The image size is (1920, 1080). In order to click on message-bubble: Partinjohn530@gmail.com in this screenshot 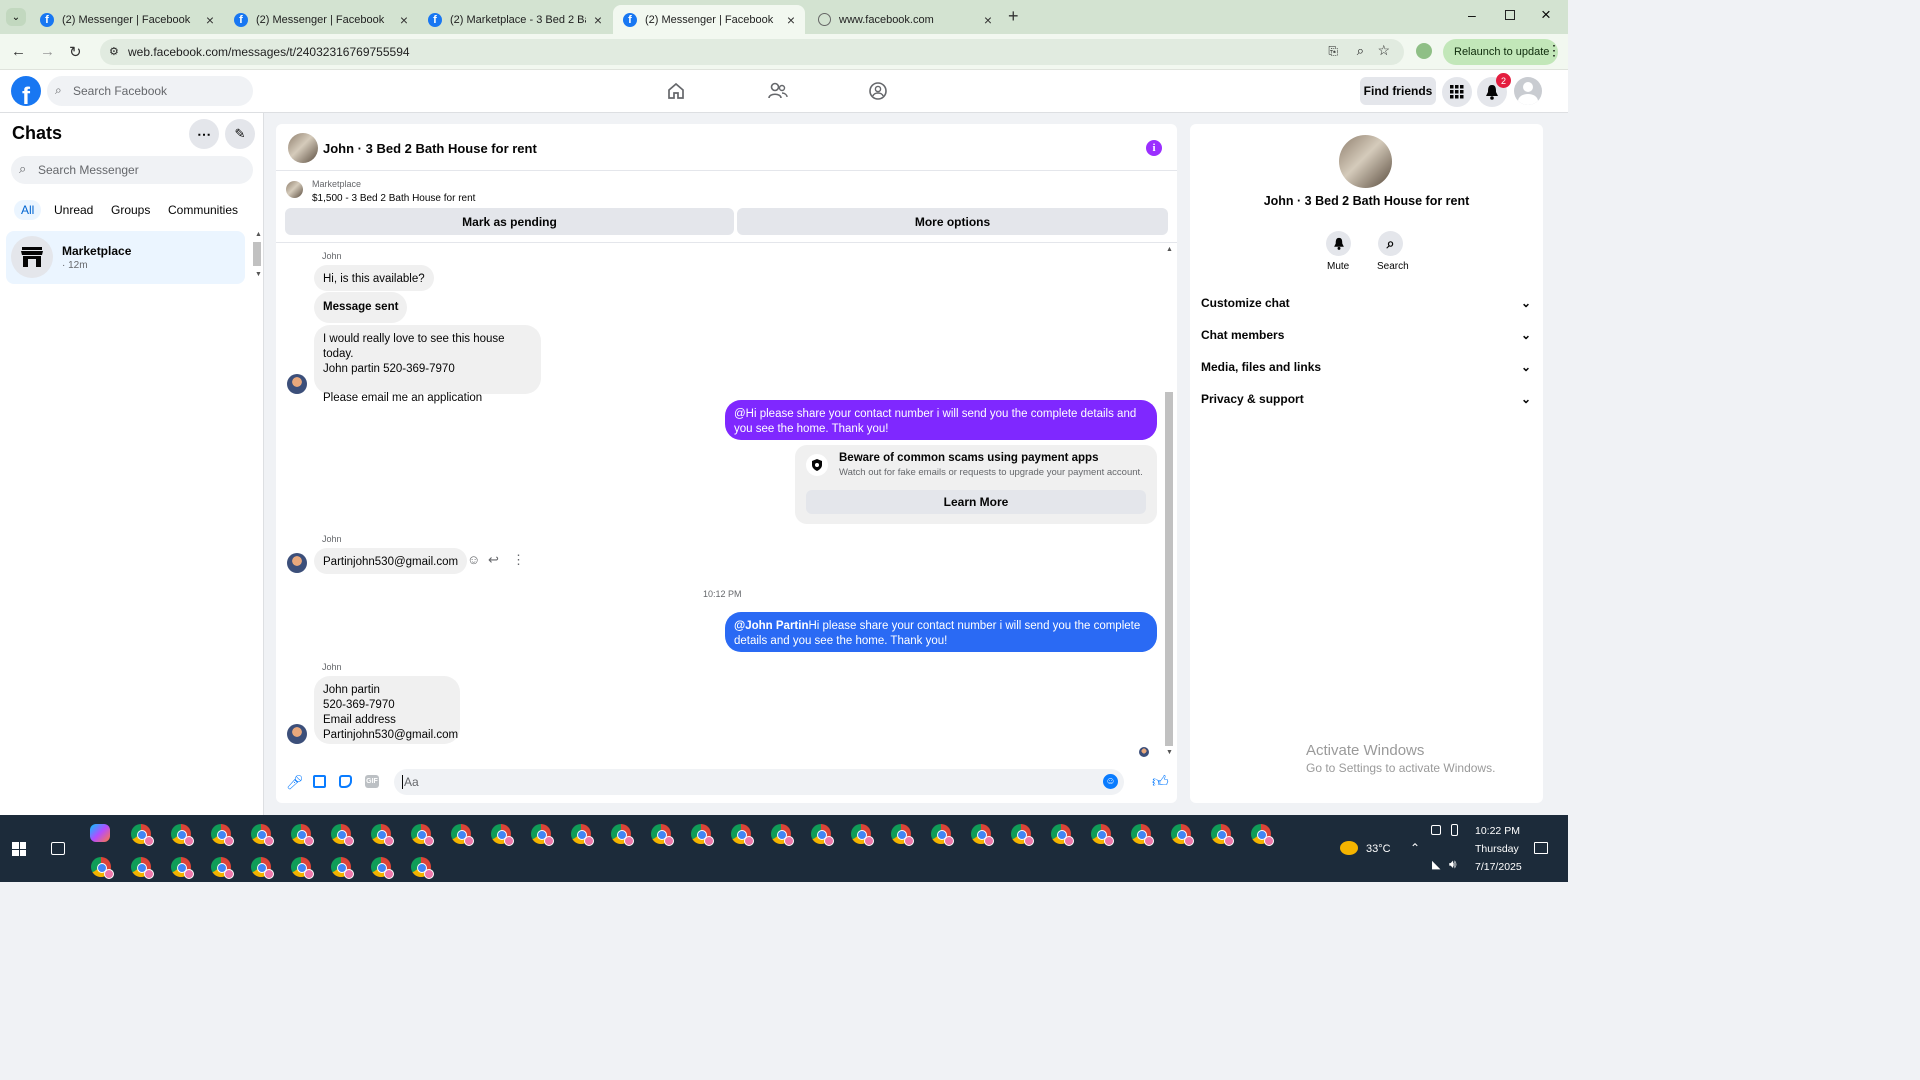, I will do `click(391, 561)`.